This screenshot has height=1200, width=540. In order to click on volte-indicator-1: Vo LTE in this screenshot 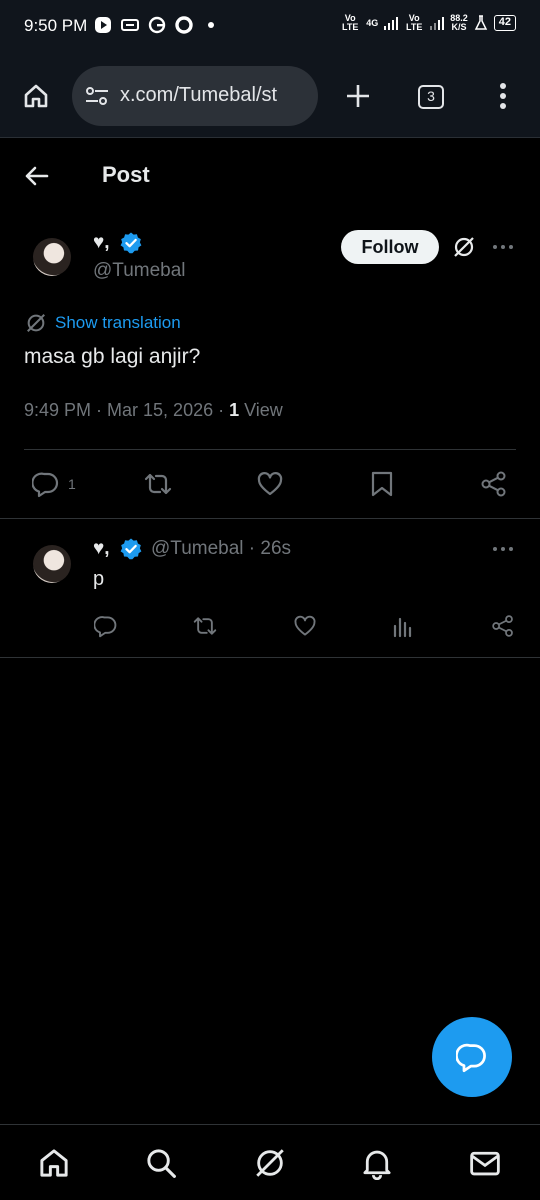, I will do `click(350, 22)`.